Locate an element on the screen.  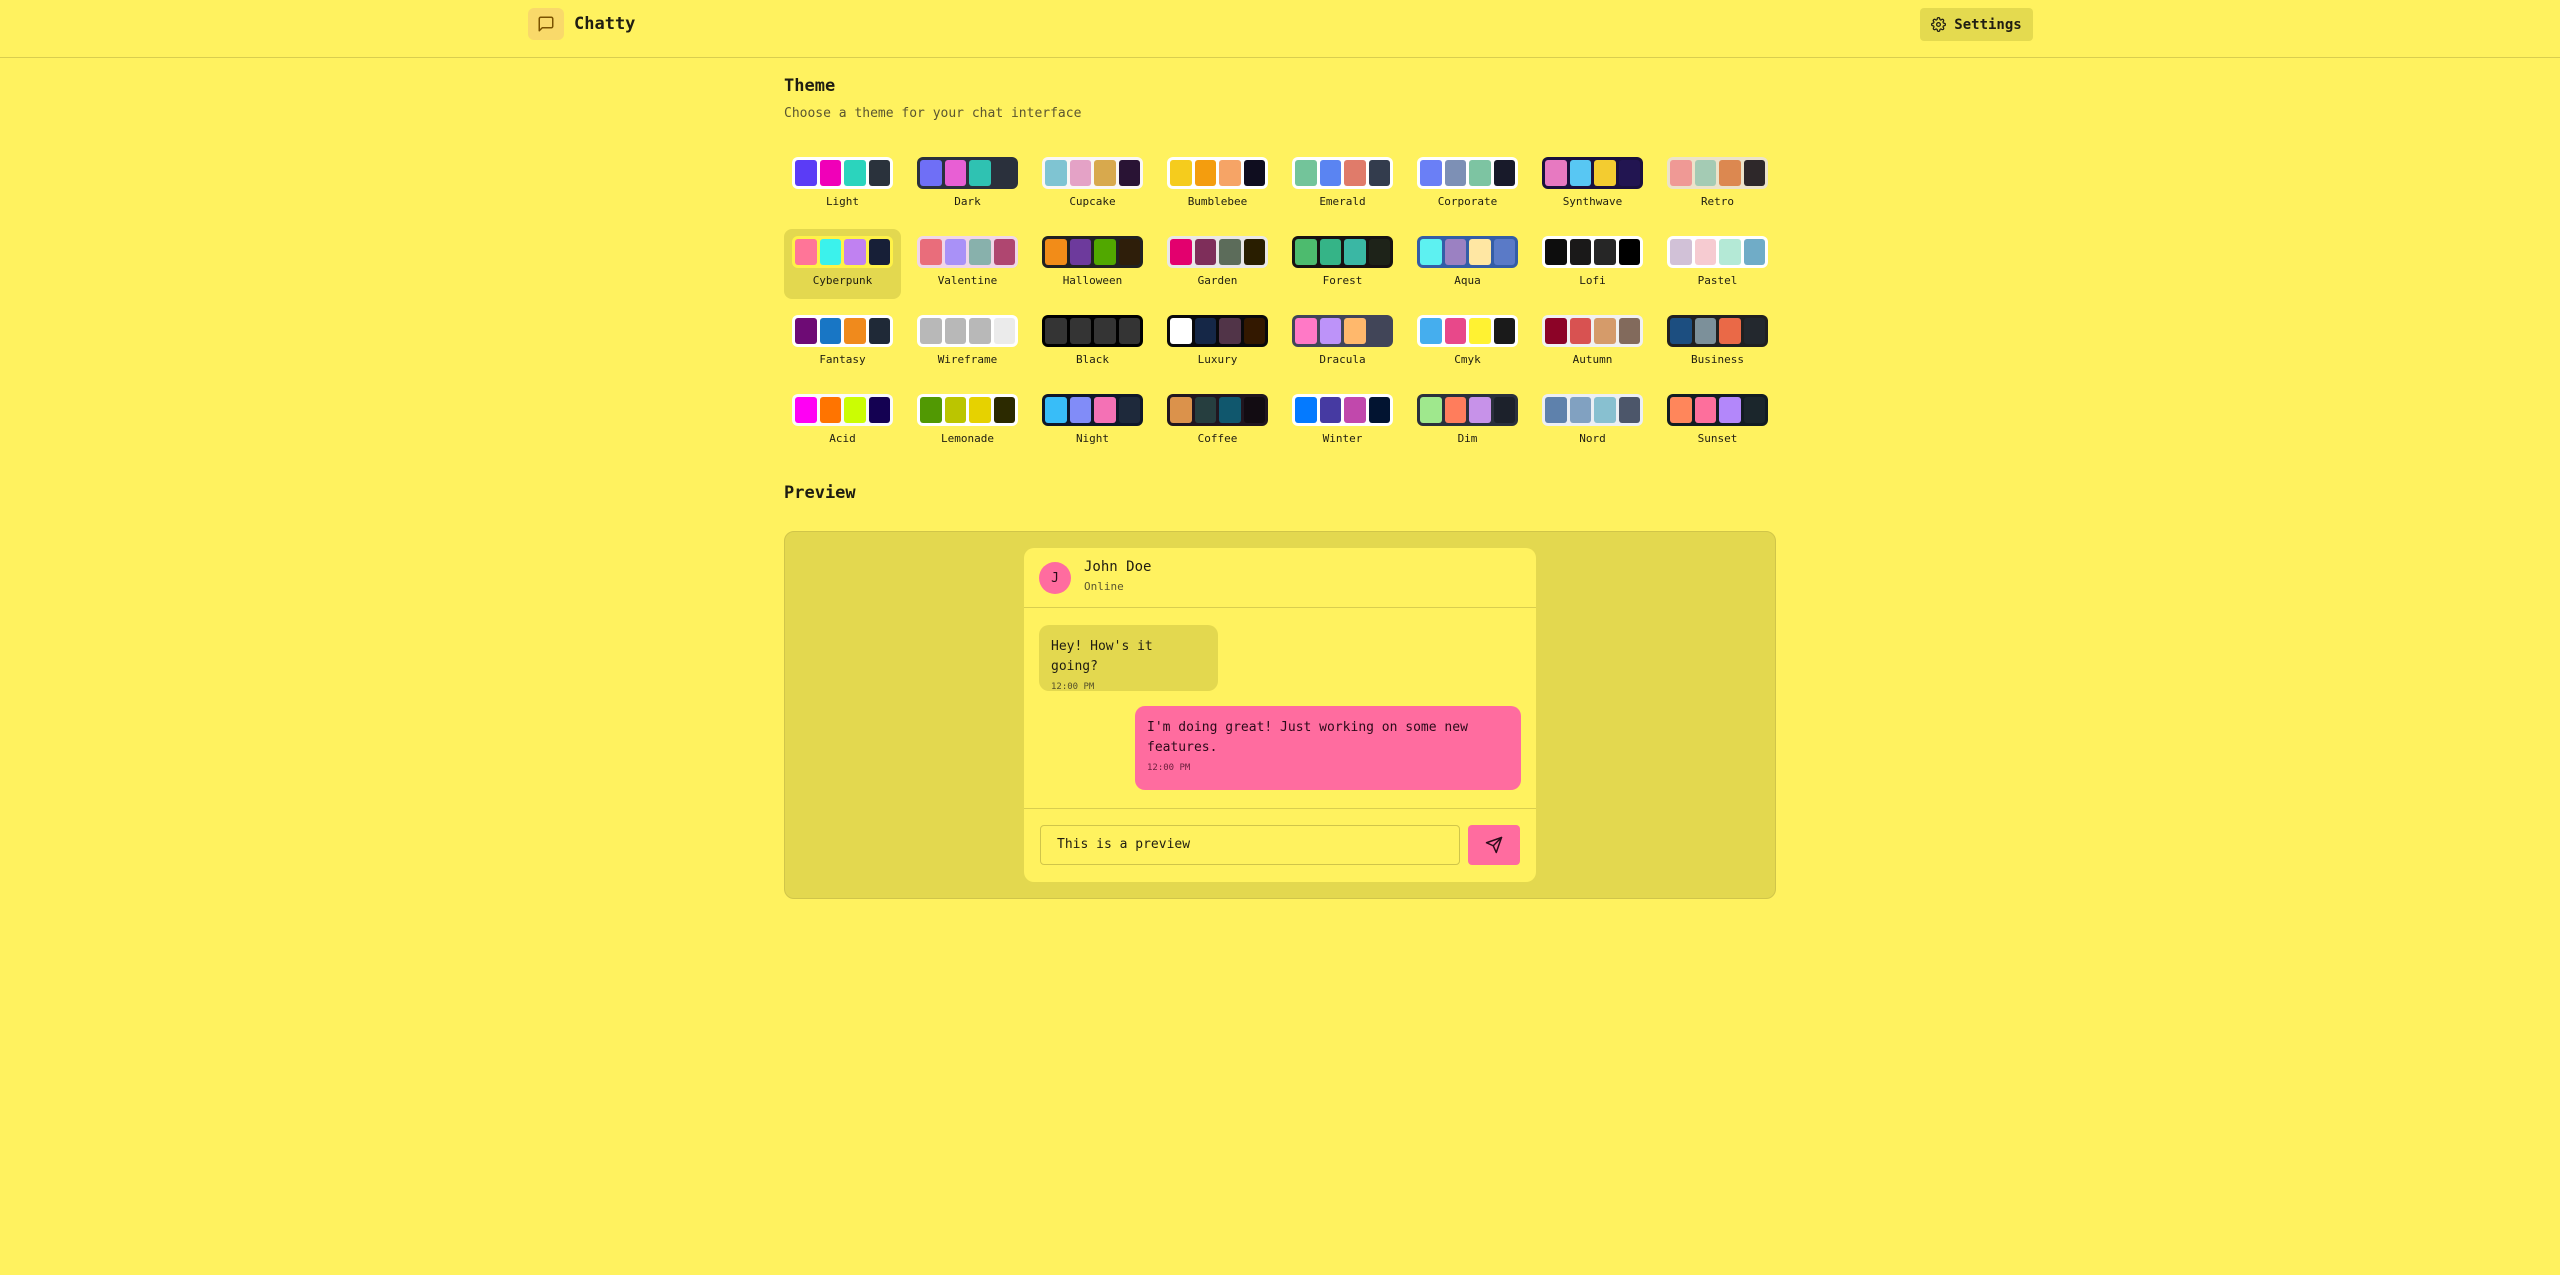
settings-button: Settings is located at coordinates (1976, 24).